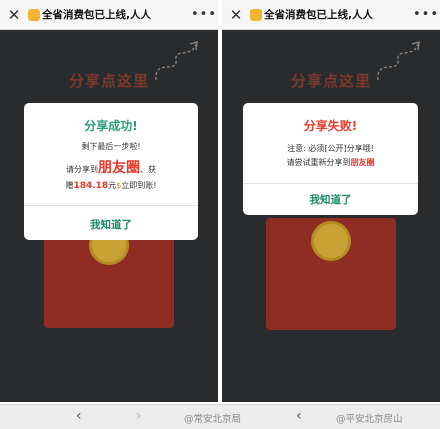  I want to click on dialog-line-1: 注意: 必须[公开]分享哦!, so click(330, 148).